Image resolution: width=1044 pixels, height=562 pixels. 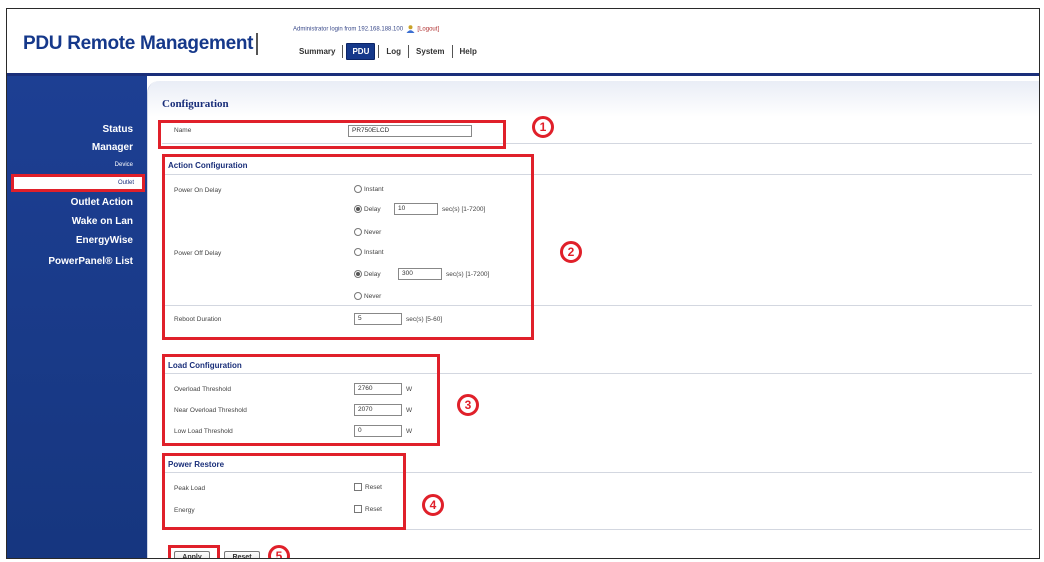 I want to click on callout-5: 5, so click(x=279, y=551).